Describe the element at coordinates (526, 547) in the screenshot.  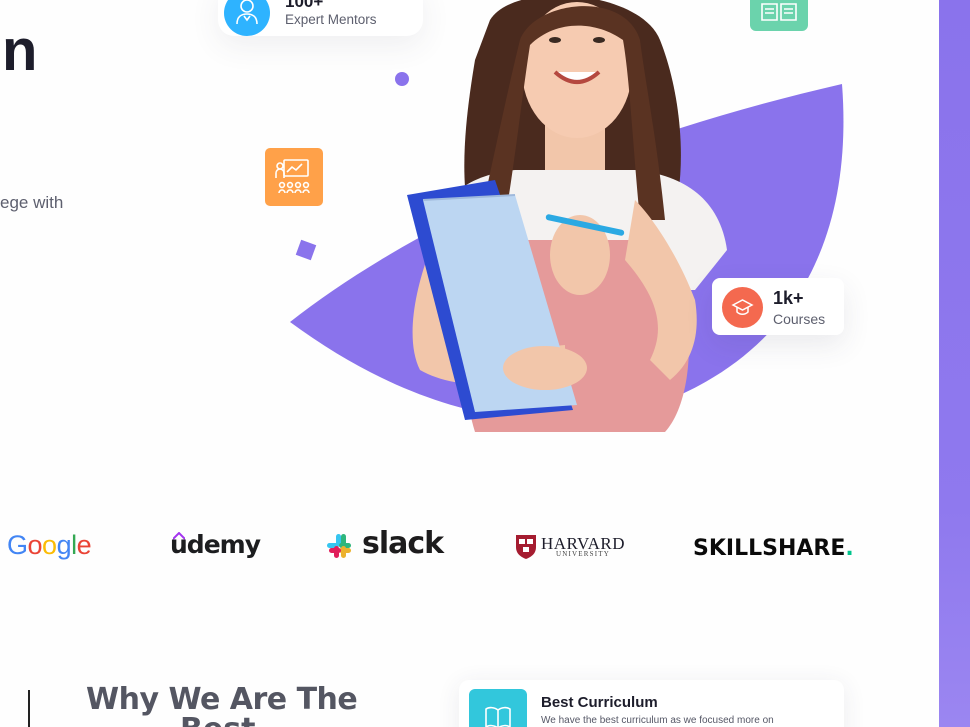
I see `harvard-shield-icon` at that location.